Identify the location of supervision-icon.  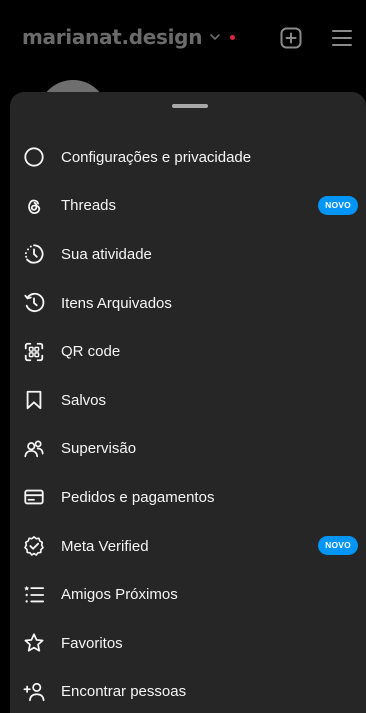
(34, 449).